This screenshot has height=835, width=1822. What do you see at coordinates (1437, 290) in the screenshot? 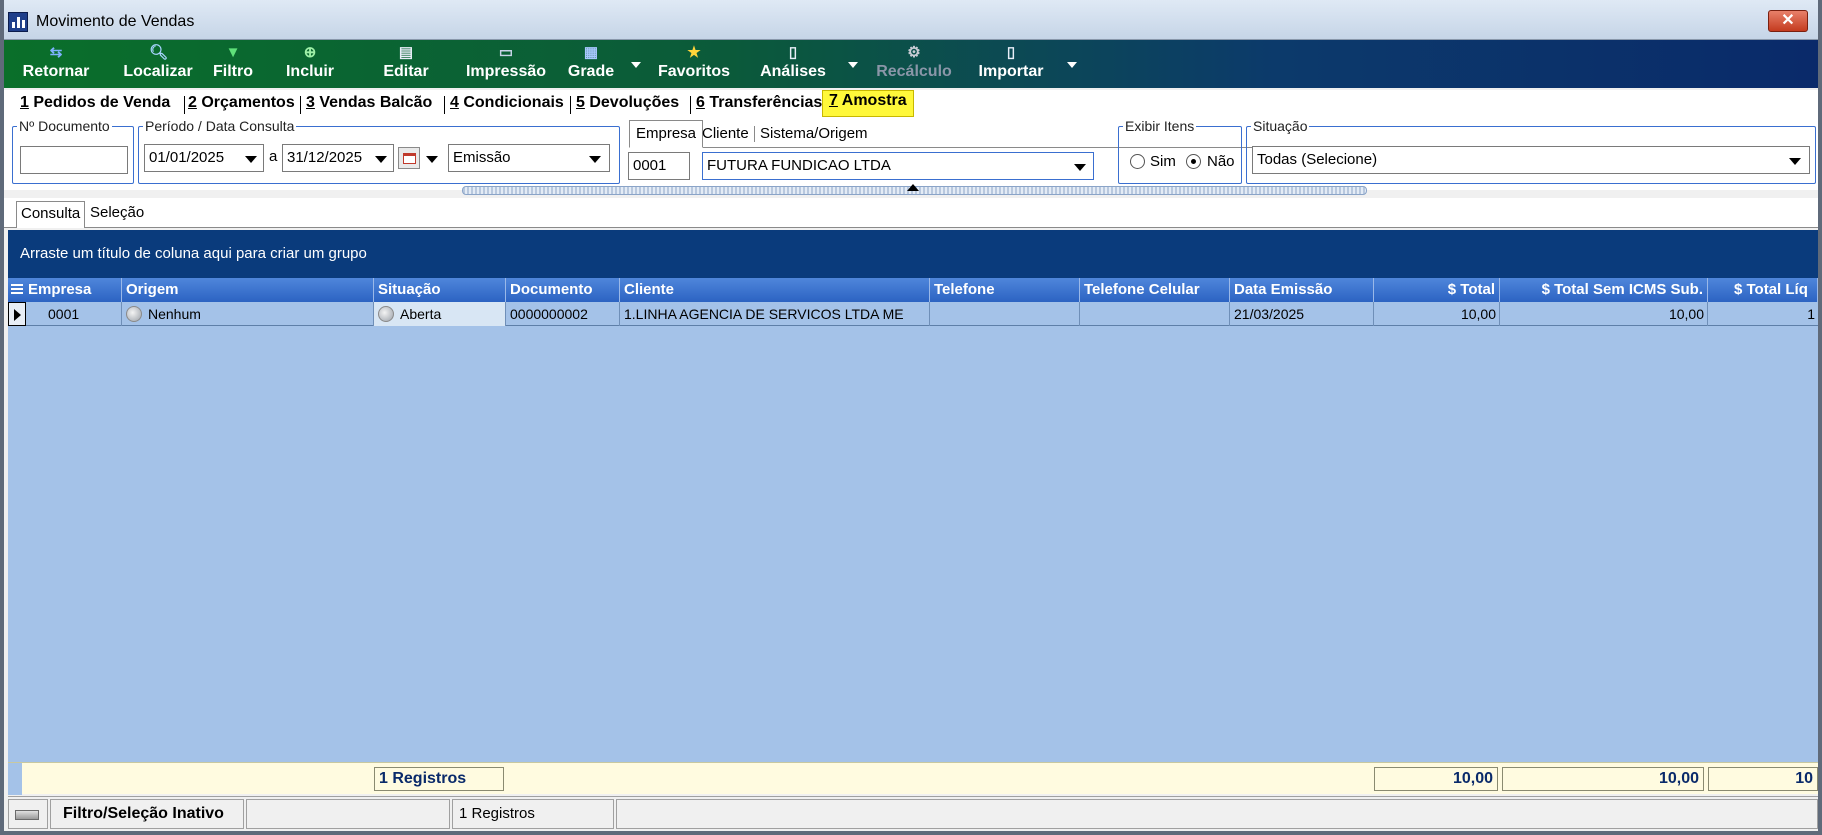
I see `col-total: $ Total` at bounding box center [1437, 290].